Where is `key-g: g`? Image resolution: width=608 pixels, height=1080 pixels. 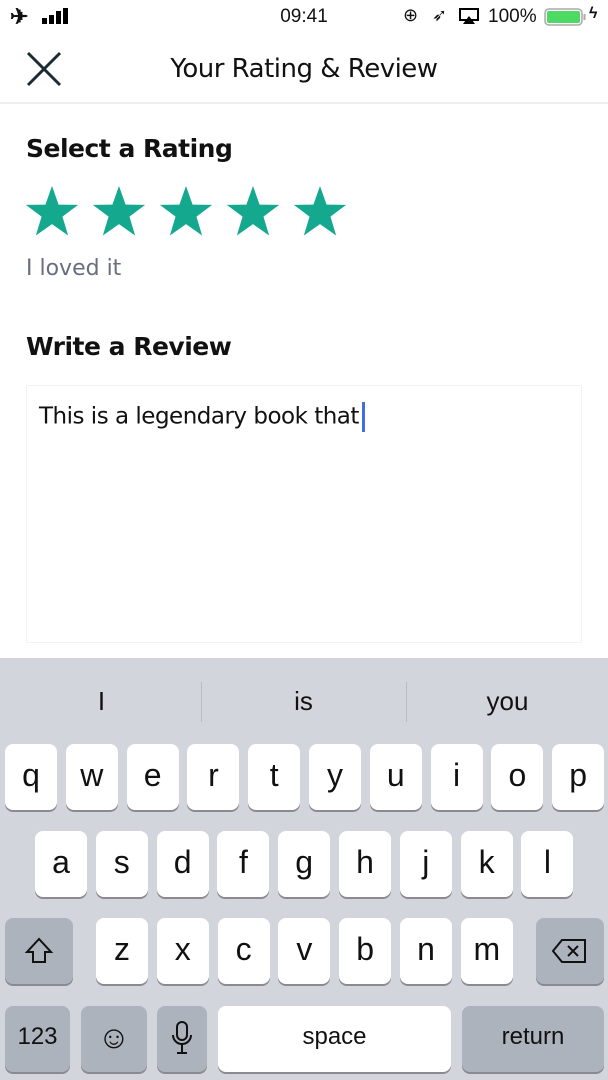
key-g: g is located at coordinates (304, 864).